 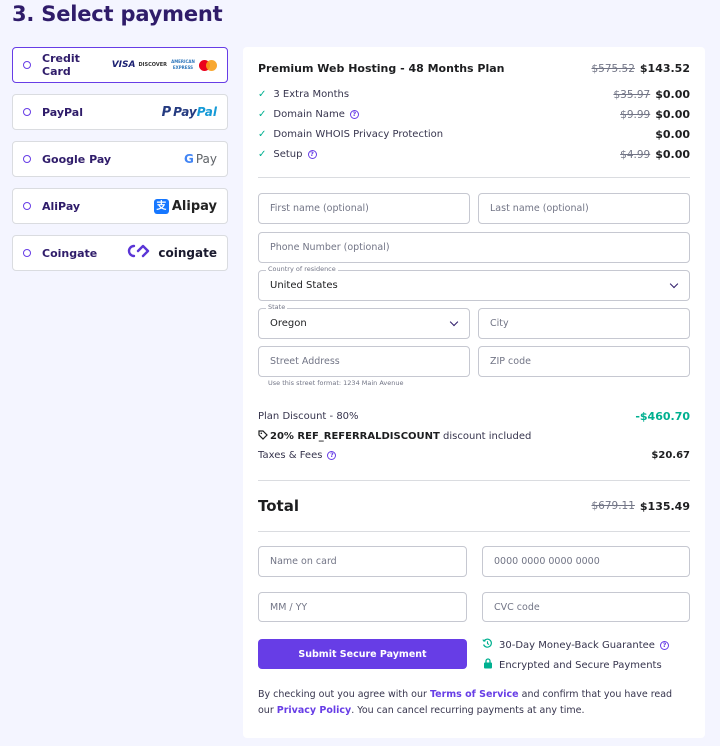 I want to click on privacy-policy-link: Privacy Policy, so click(x=314, y=710).